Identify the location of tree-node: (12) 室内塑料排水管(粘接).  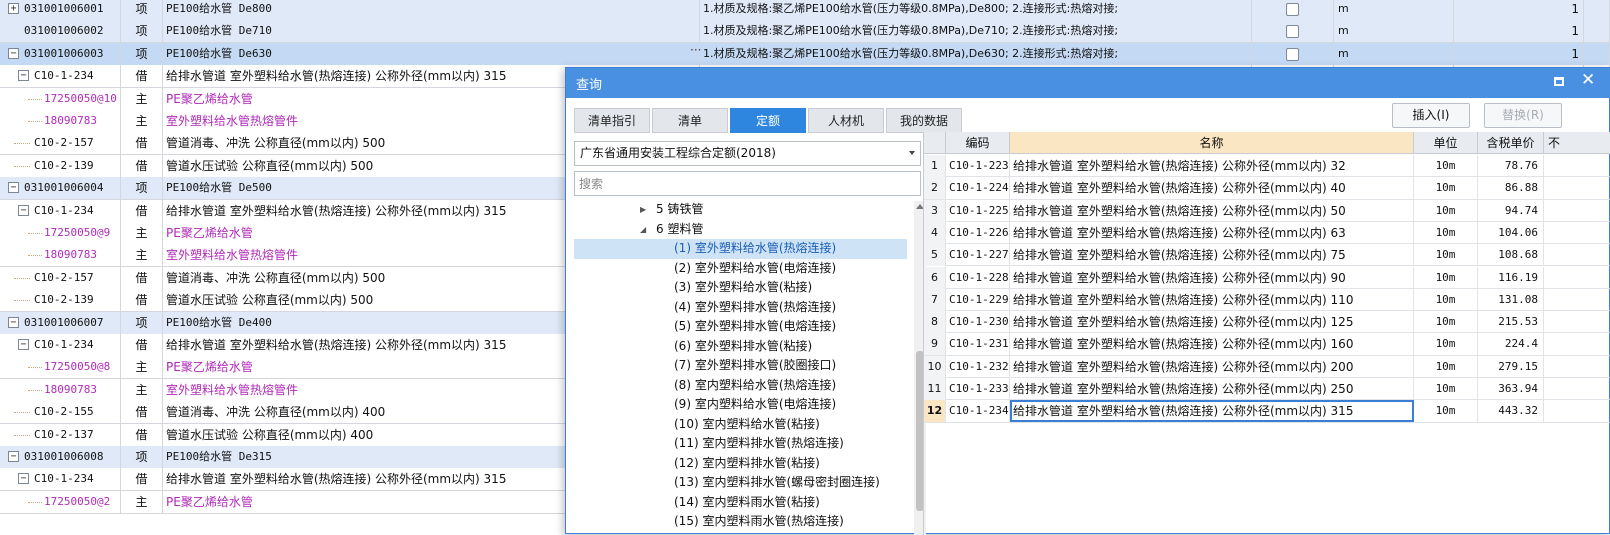
(740, 464).